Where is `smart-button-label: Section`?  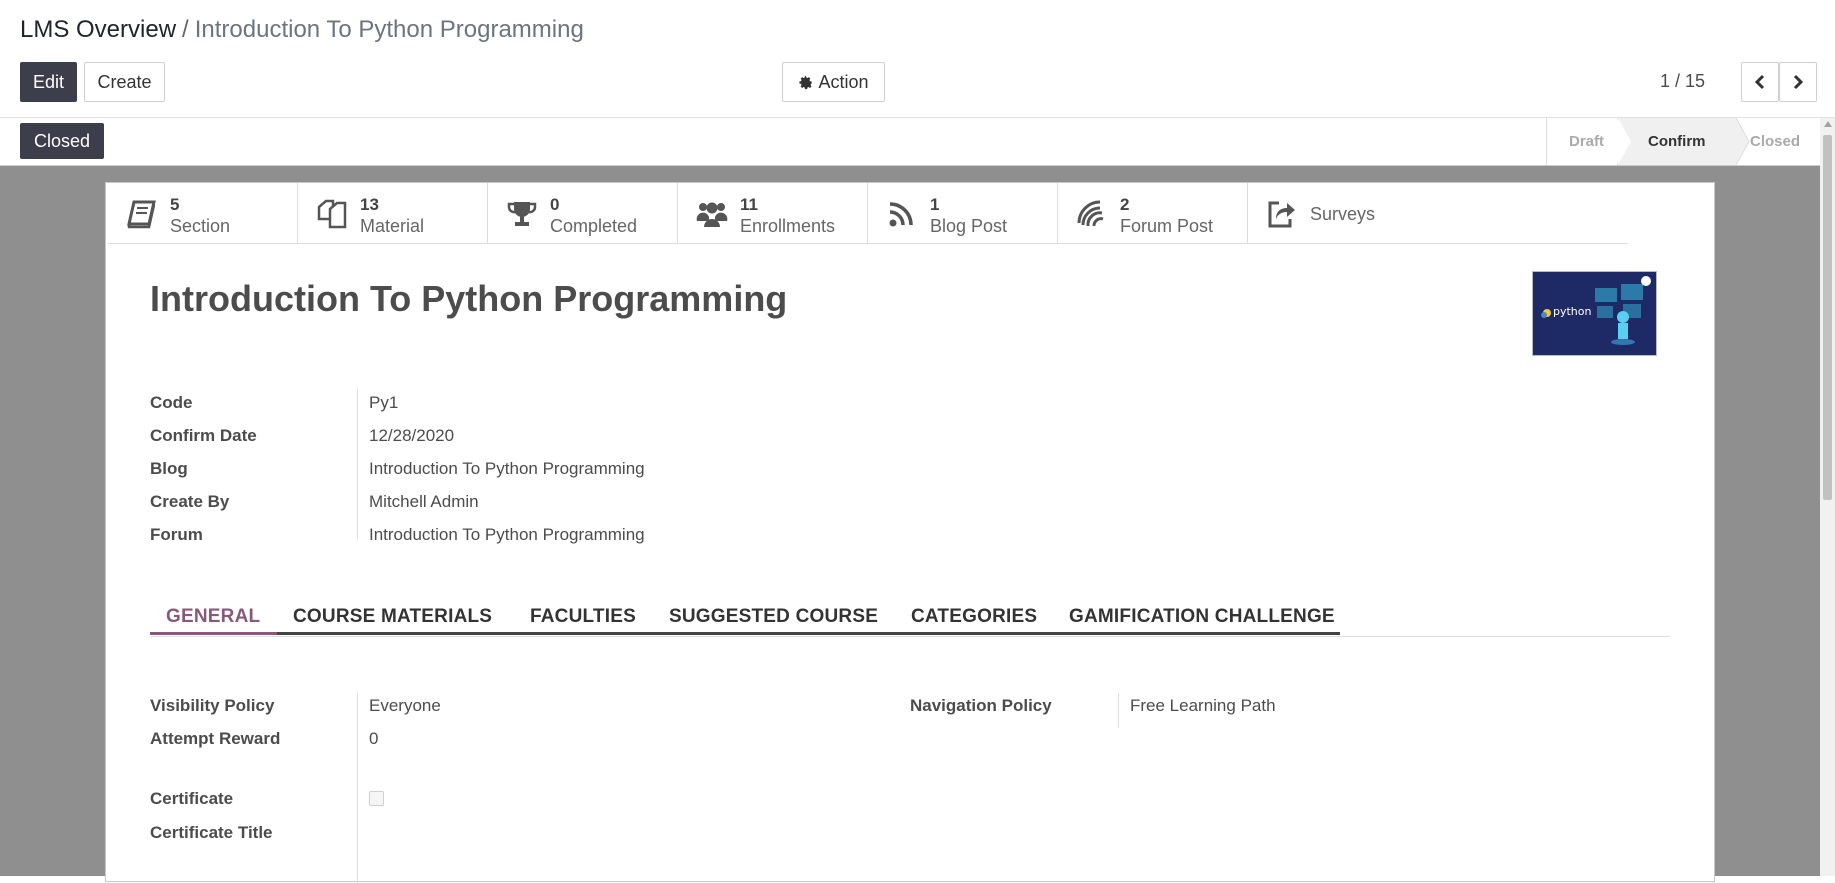 smart-button-label: Section is located at coordinates (200, 226).